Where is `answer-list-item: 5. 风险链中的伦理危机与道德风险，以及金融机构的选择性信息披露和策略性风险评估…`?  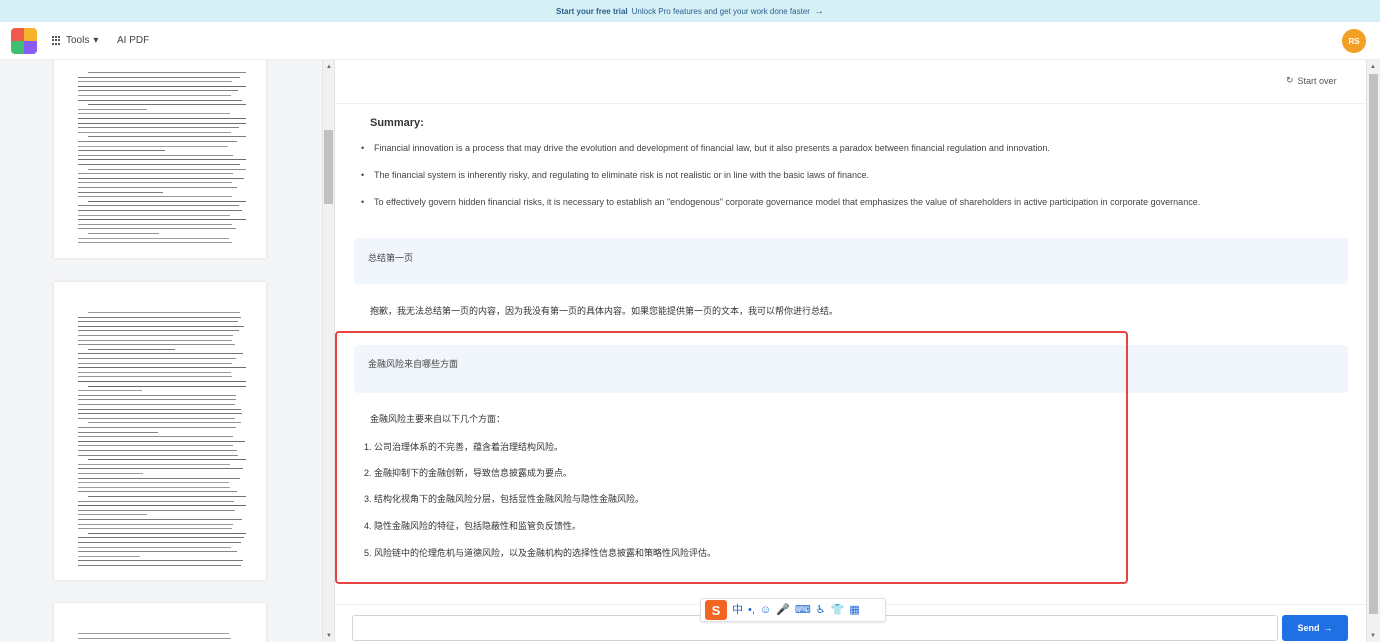
answer-list-item: 5. 风险链中的伦理危机与道德风险，以及金融机构的选择性信息披露和策略性风险评估… is located at coordinates (540, 553).